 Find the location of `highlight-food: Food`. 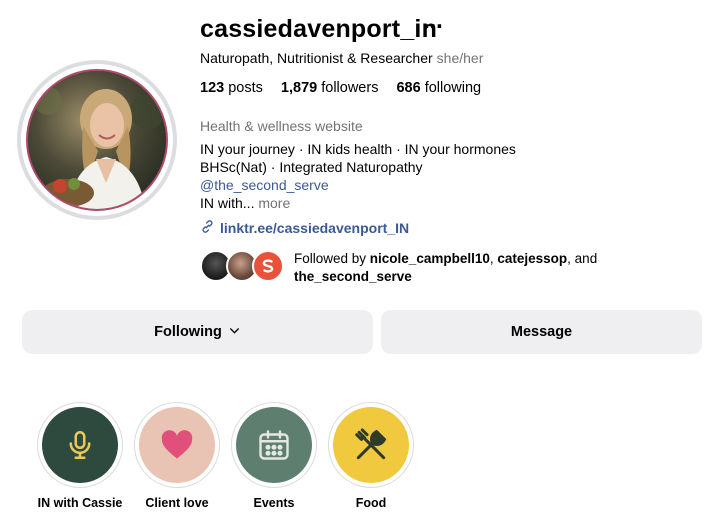

highlight-food: Food is located at coordinates (371, 456).